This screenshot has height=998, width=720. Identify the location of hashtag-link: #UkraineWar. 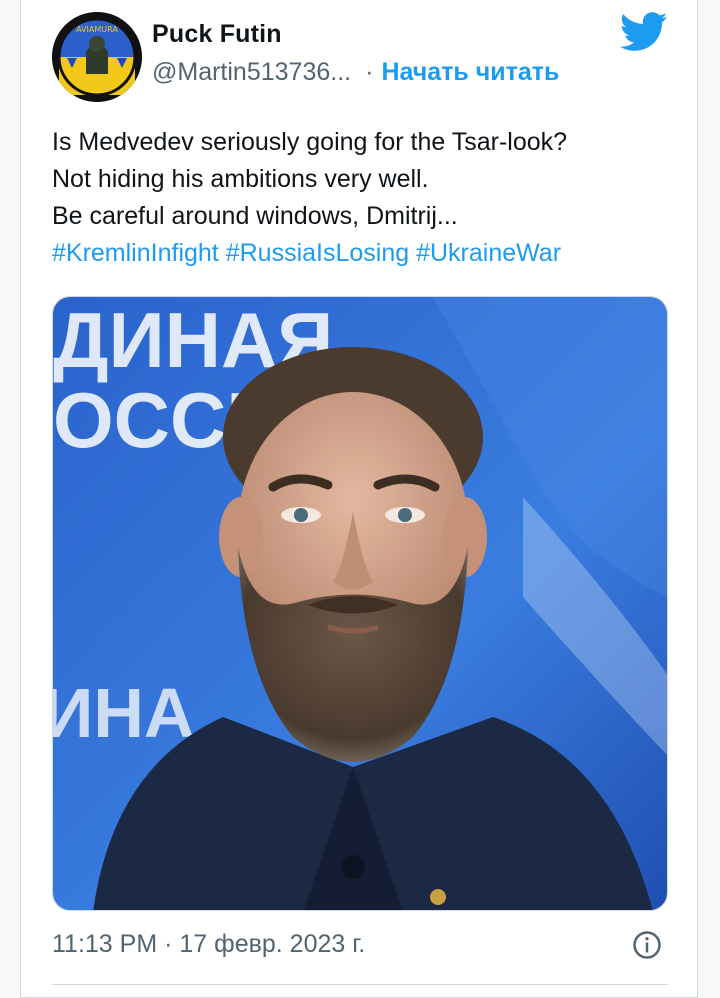
(488, 253).